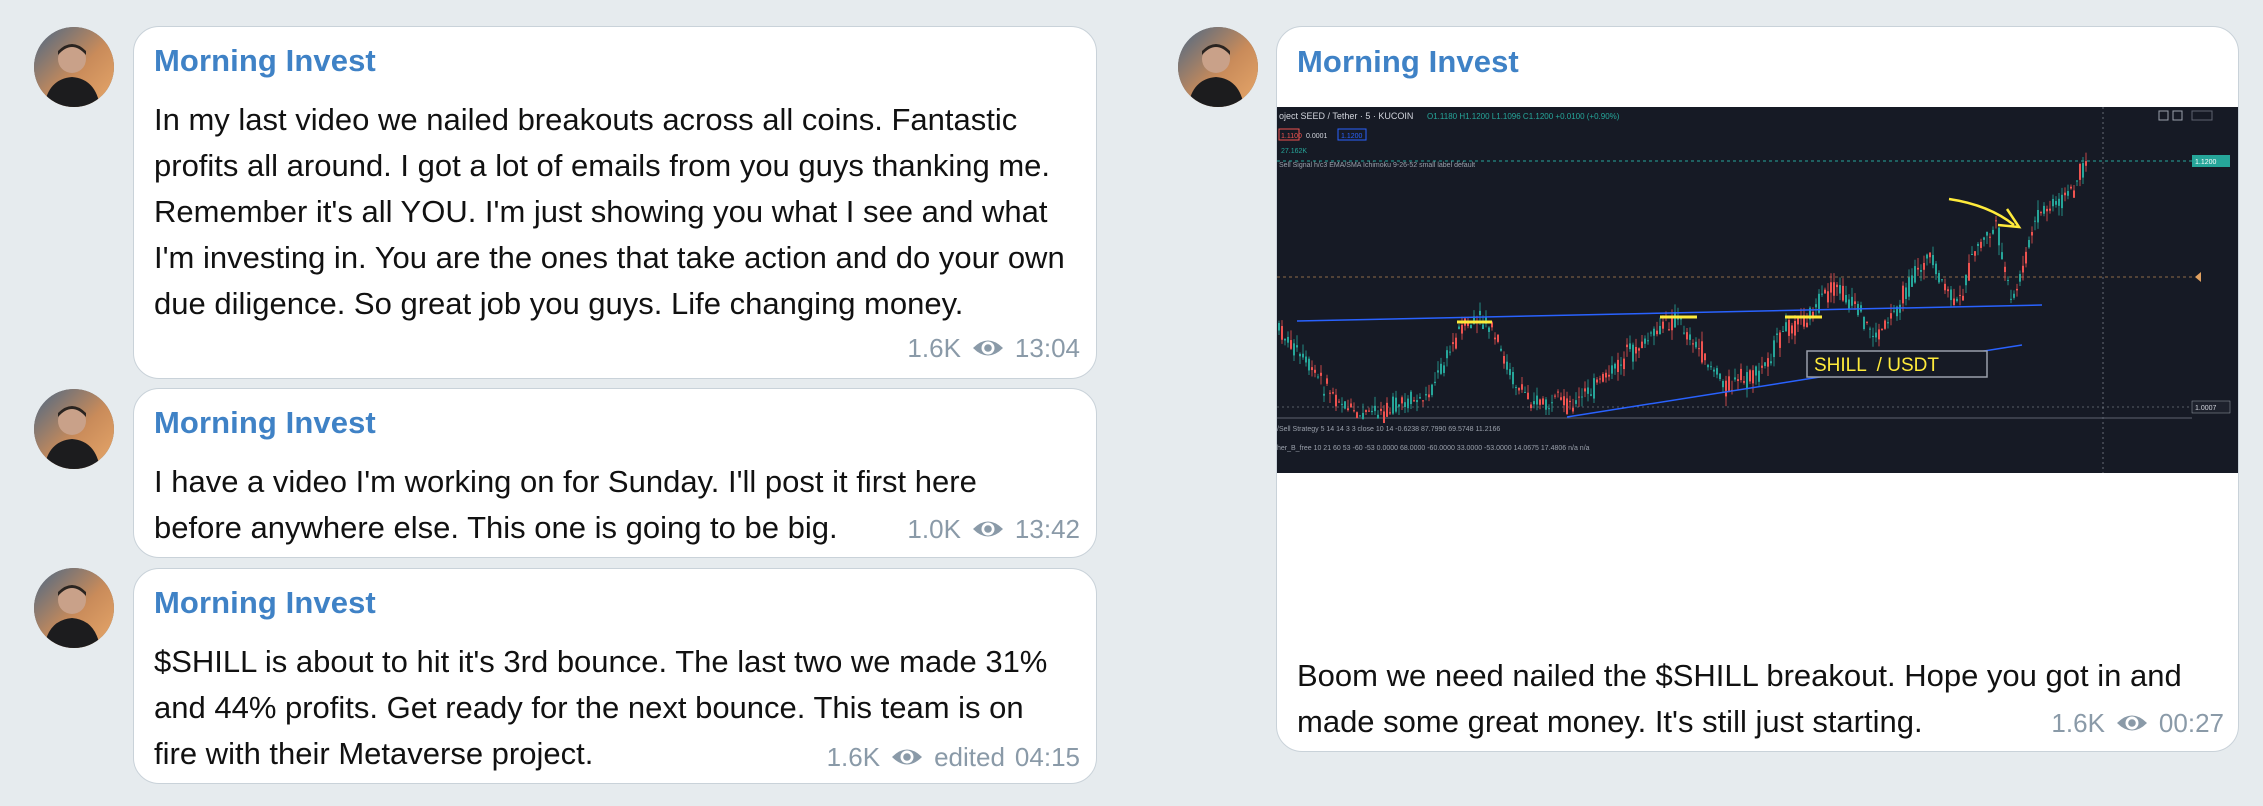 Image resolution: width=2263 pixels, height=806 pixels. Describe the element at coordinates (2177, 115) in the screenshot. I see `chart-tool-icon` at that location.